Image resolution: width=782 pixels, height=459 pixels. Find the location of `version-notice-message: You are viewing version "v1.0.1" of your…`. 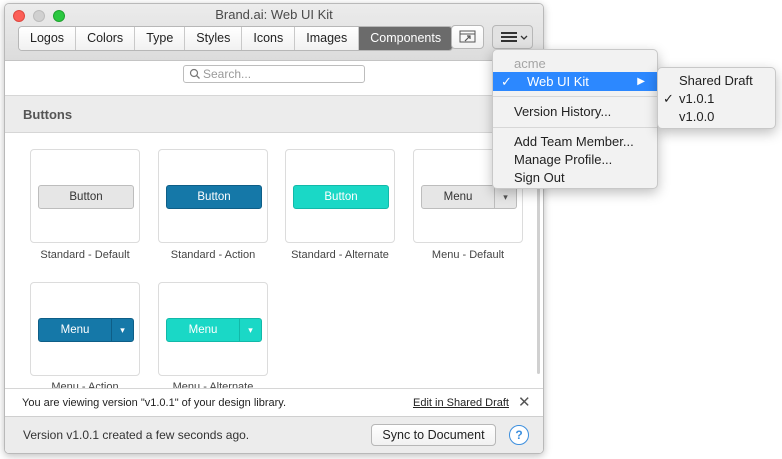

version-notice-message: You are viewing version "v1.0.1" of your… is located at coordinates (154, 403).